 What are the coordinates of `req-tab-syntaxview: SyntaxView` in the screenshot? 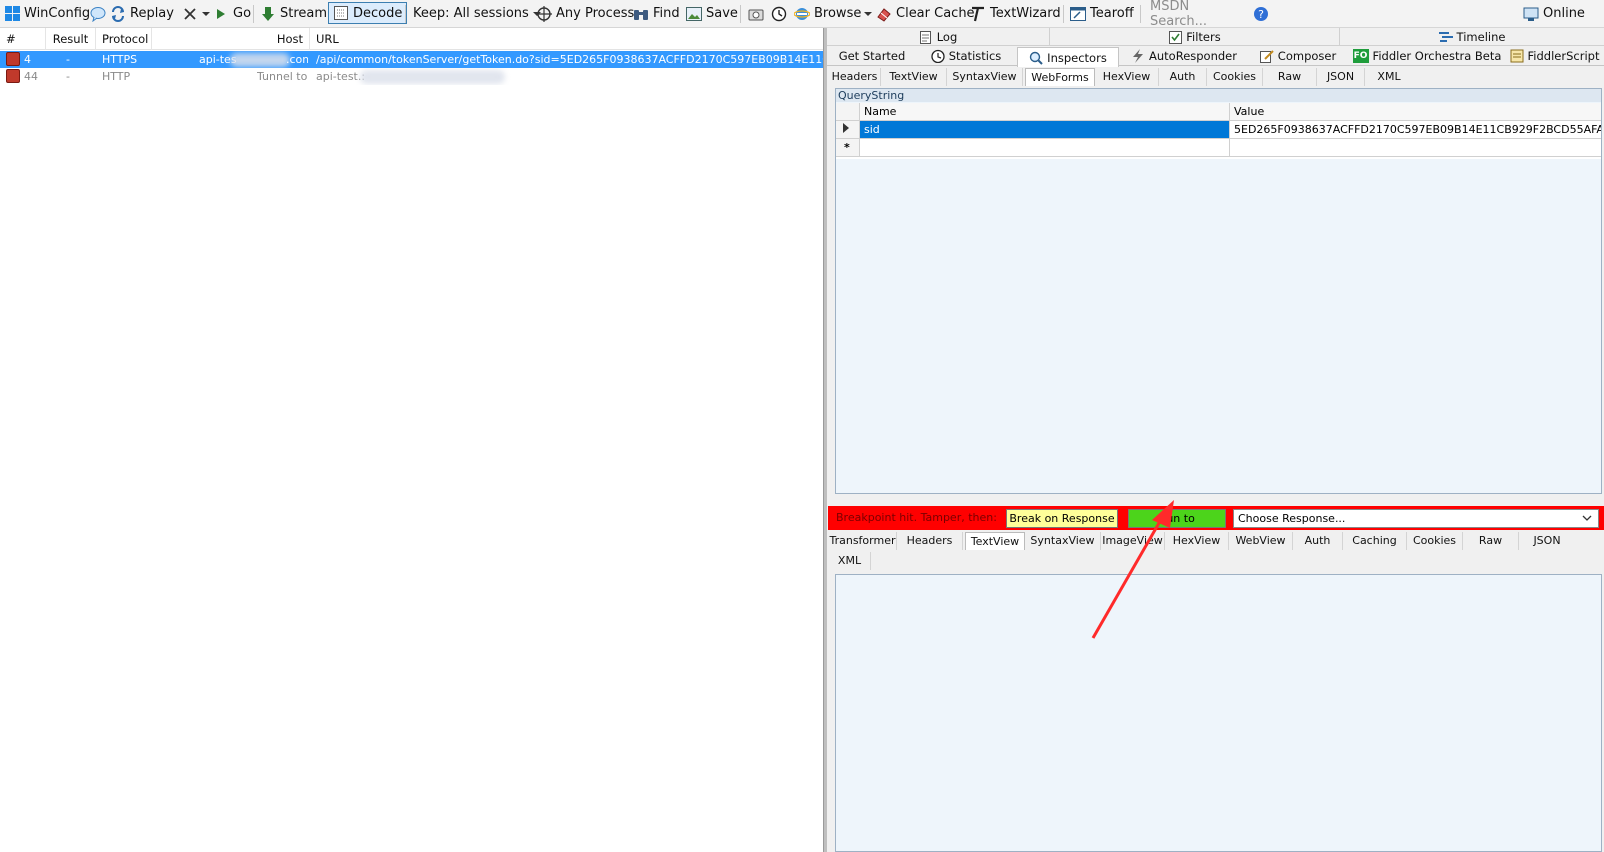 It's located at (985, 77).